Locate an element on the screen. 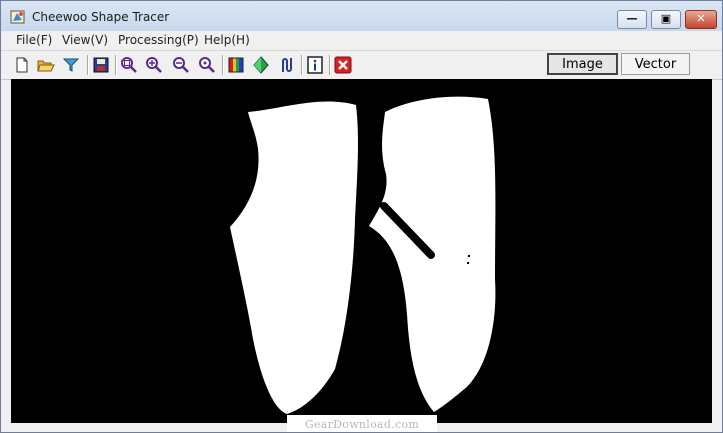  save-icon is located at coordinates (101, 65).